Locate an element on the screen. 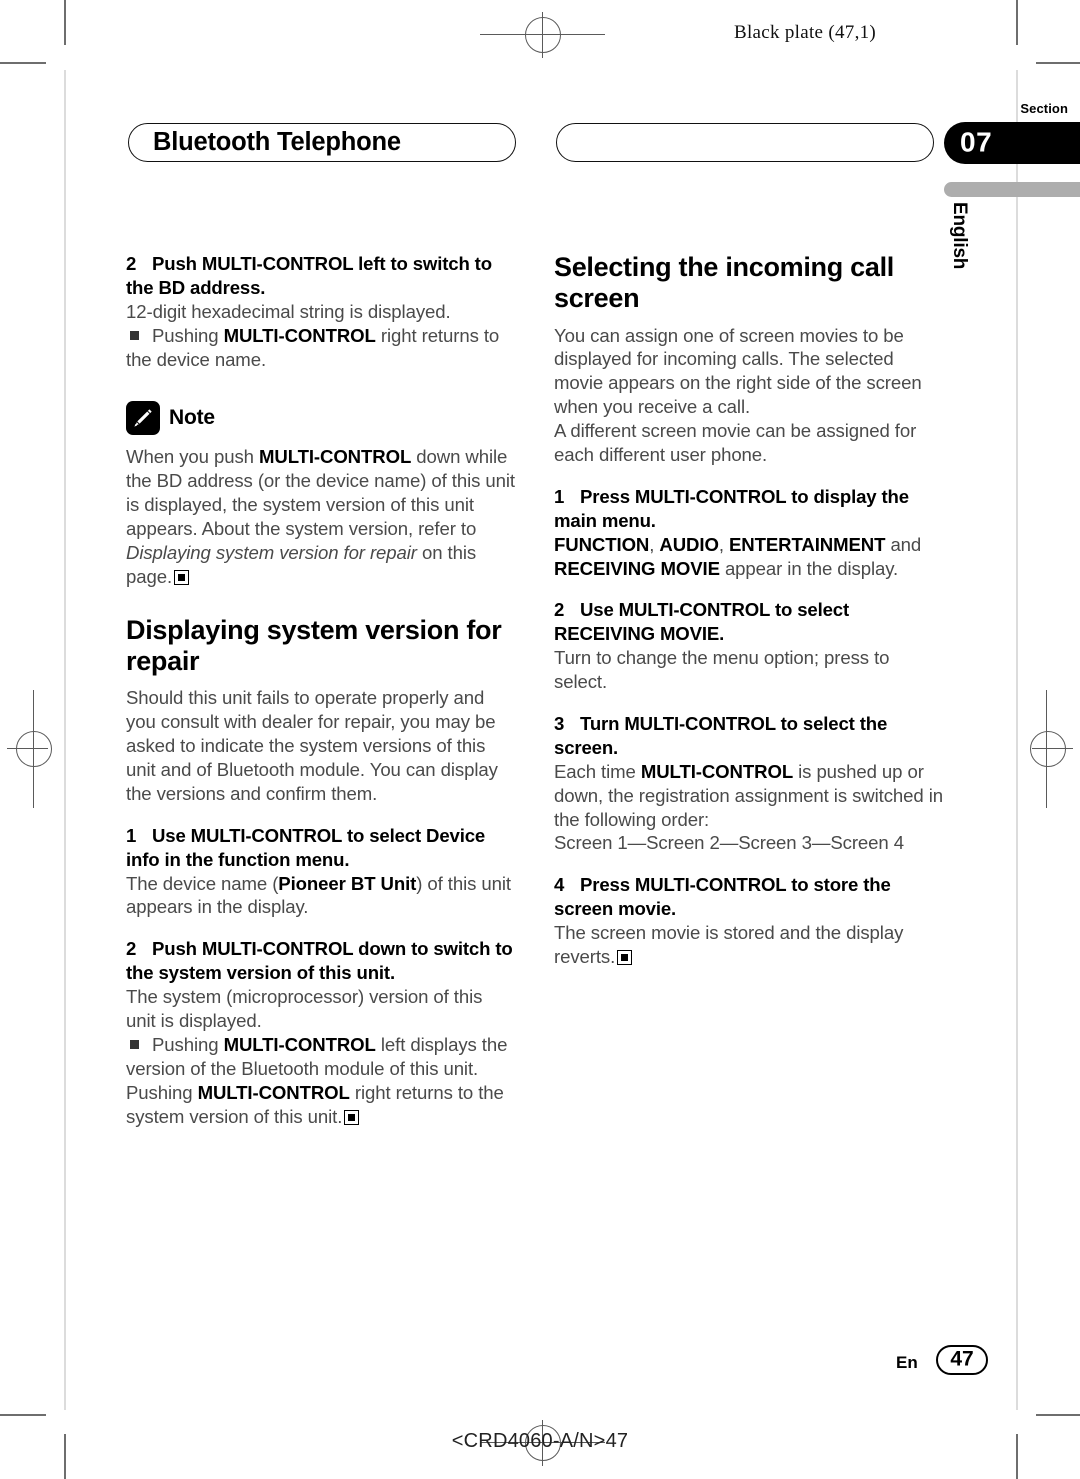 The width and height of the screenshot is (1080, 1479). left-step-2b-bullet-bold-1: MULTI-CONTROL is located at coordinates (299, 1044).